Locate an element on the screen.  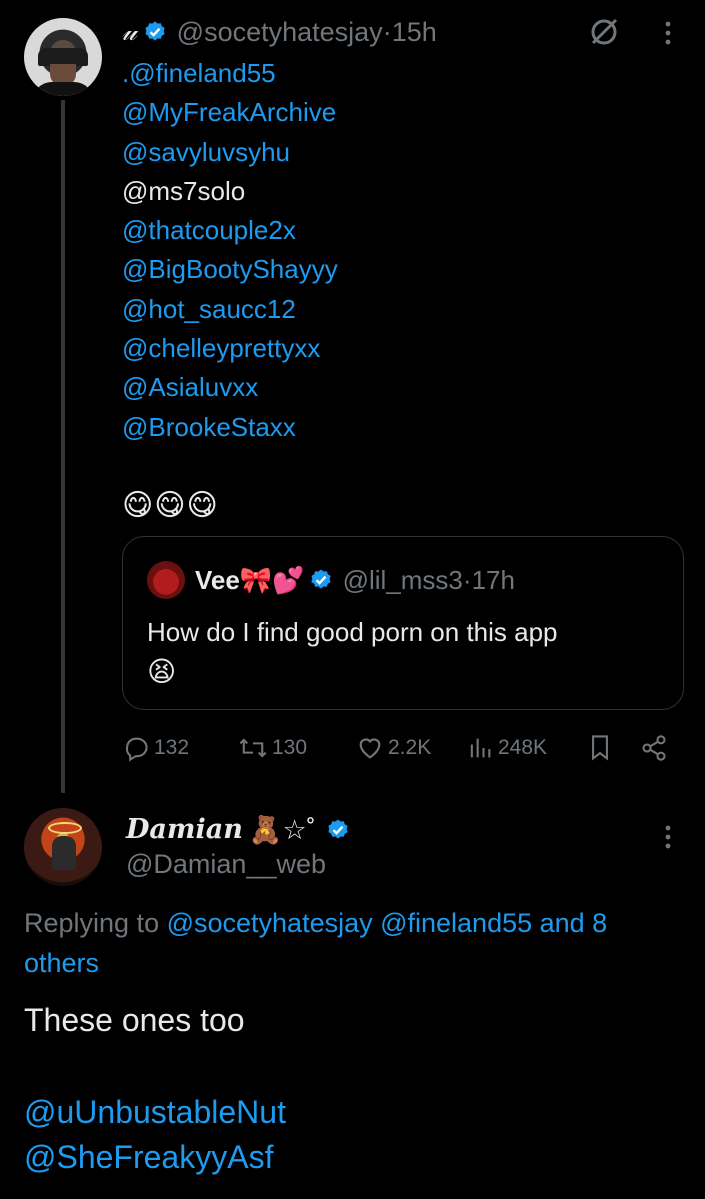
view-count: 248K is located at coordinates (523, 747).